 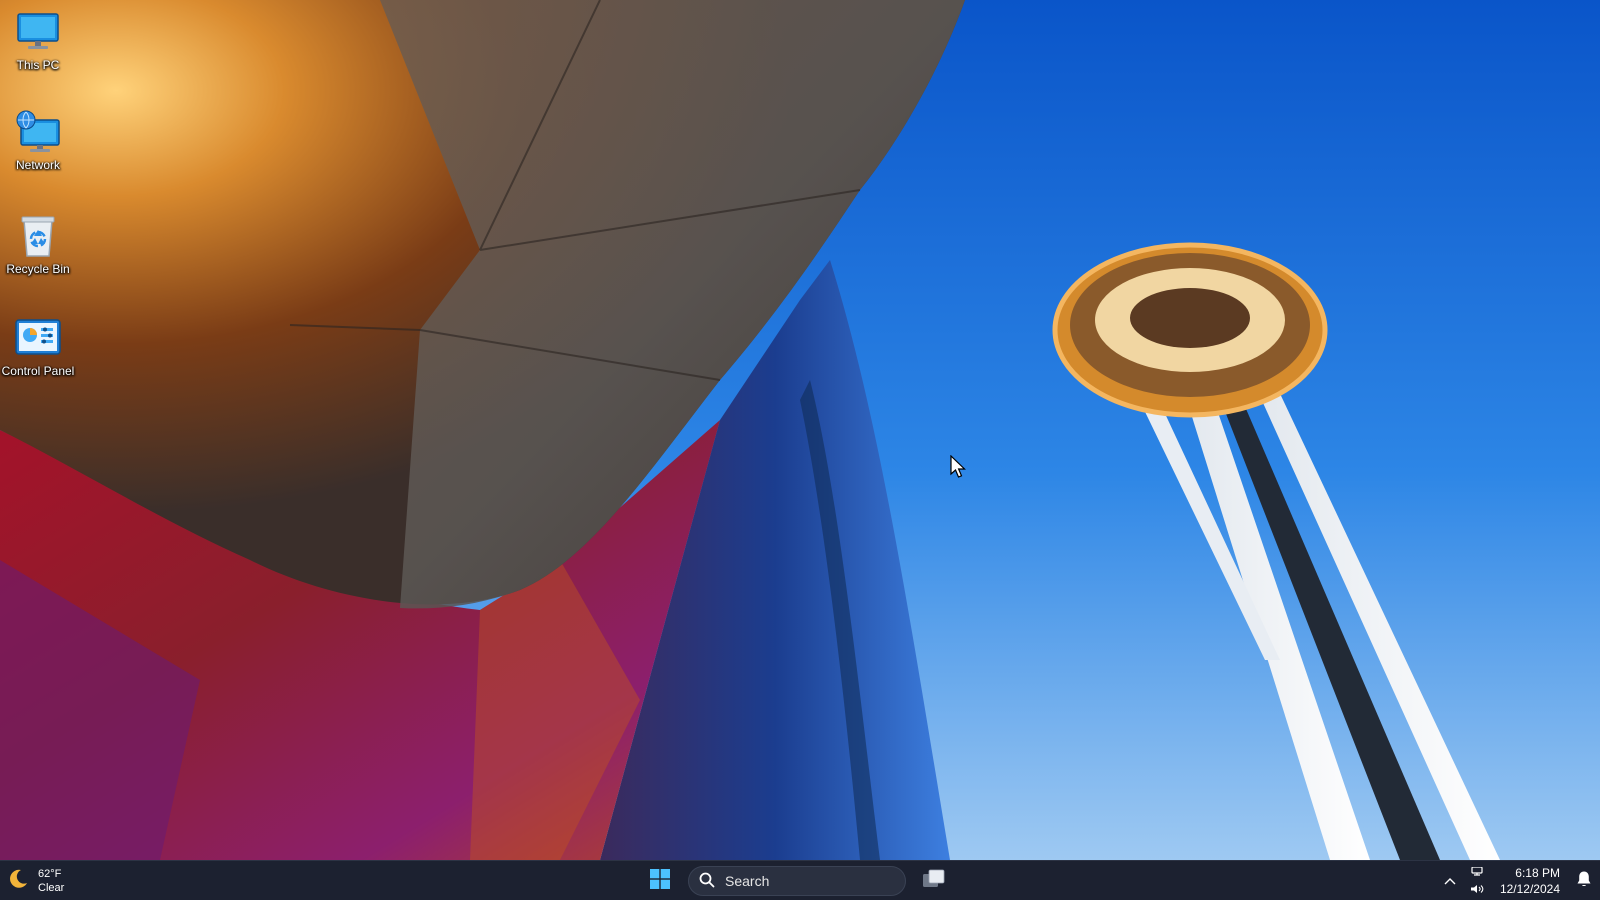 I want to click on desktop-icon-label: Control Panel, so click(x=38, y=371).